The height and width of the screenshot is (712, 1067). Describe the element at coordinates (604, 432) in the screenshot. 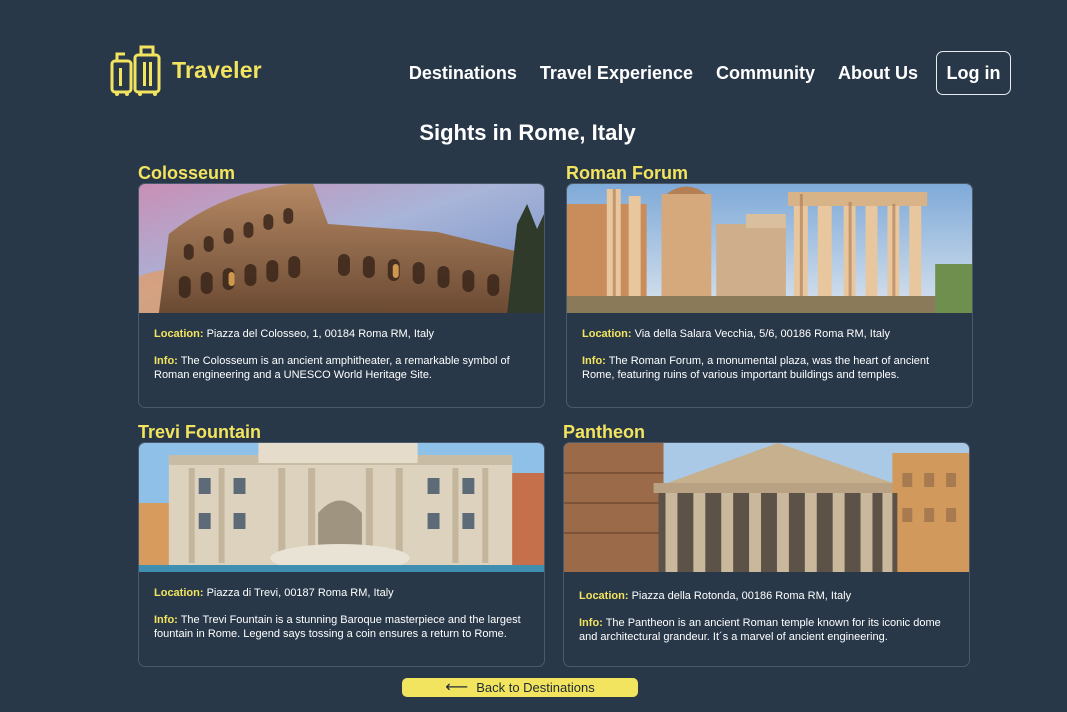

I see `sight-title: Pantheon` at that location.